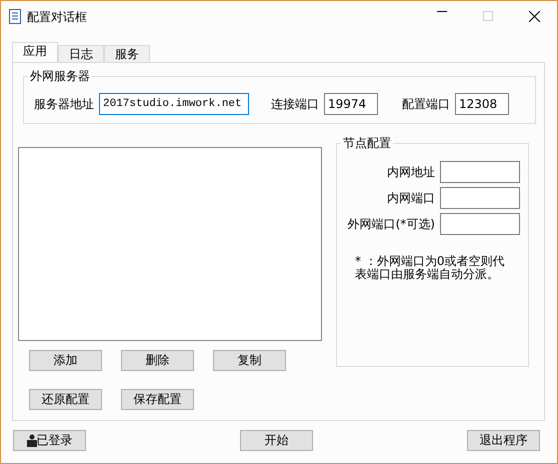 This screenshot has width=558, height=464. I want to click on input-field: 2017studio.imwork.net, so click(174, 104).